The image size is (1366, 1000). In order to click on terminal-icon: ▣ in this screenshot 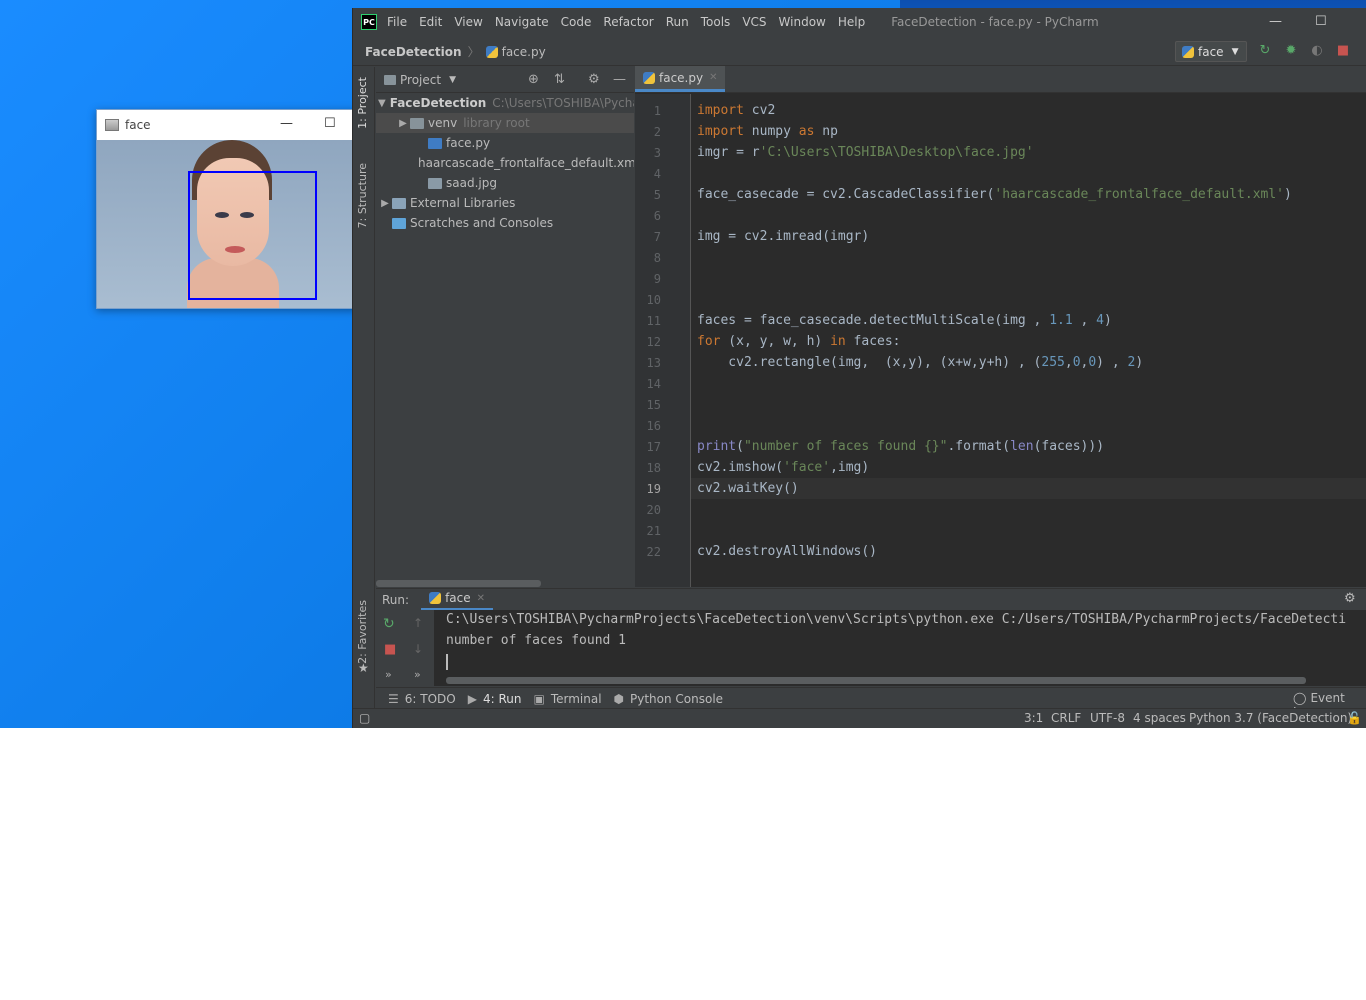, I will do `click(539, 698)`.